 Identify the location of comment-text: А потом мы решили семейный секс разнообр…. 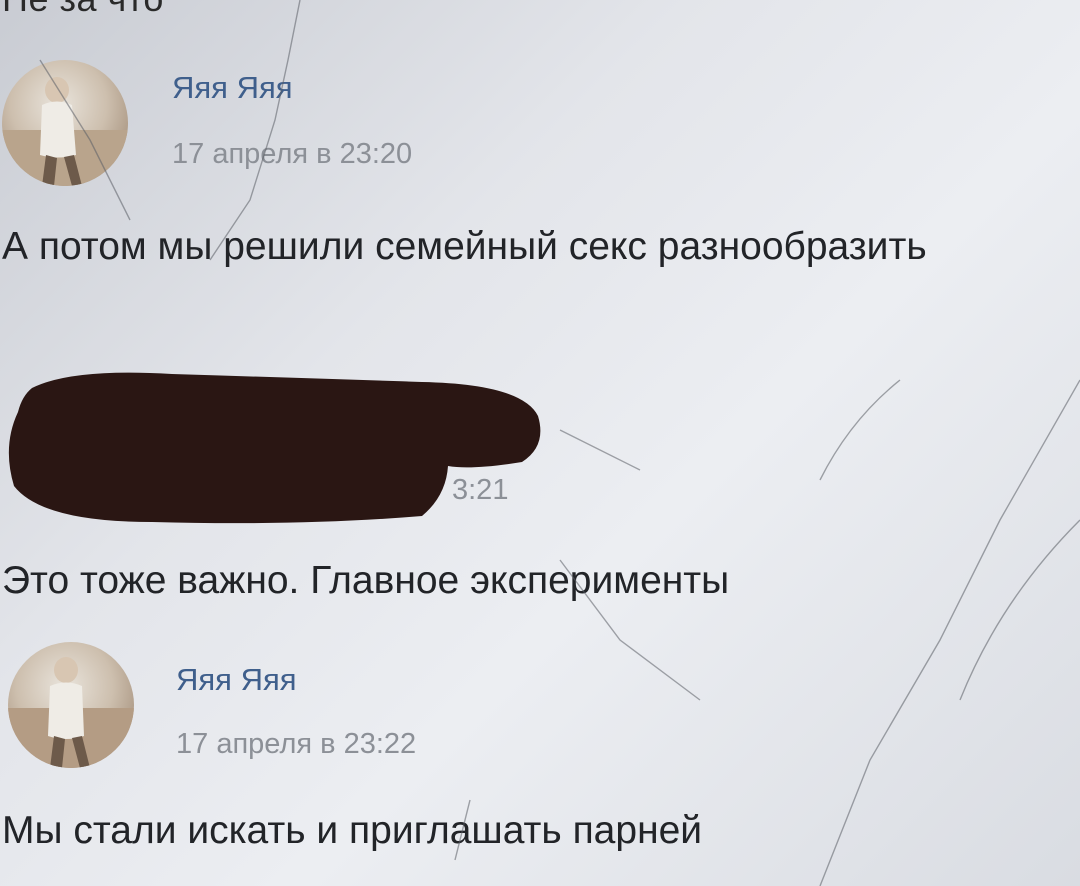
(464, 246).